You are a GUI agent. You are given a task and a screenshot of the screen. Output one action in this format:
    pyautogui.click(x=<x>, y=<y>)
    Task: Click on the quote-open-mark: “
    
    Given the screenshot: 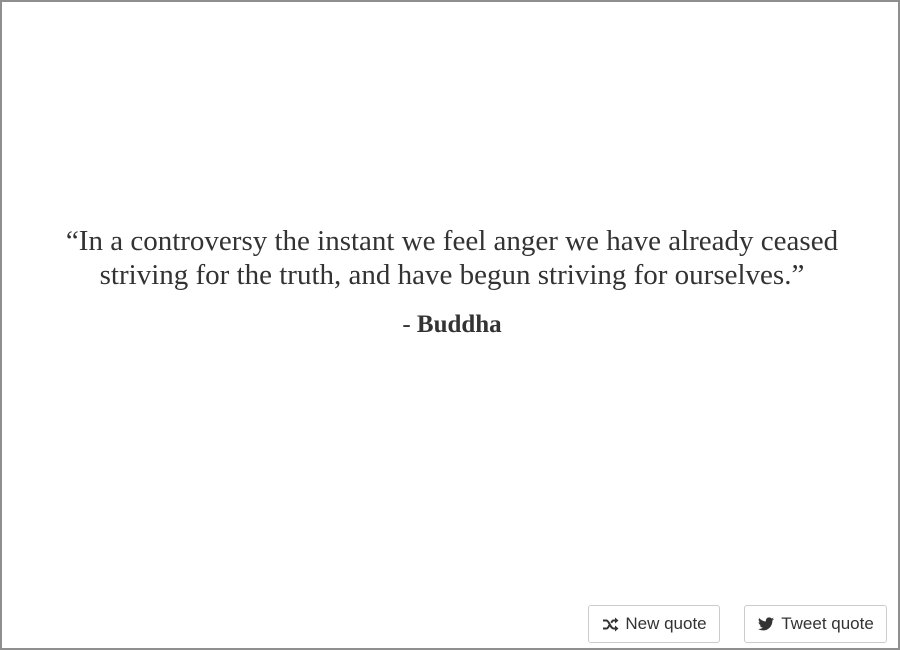 What is the action you would take?
    pyautogui.click(x=72, y=241)
    